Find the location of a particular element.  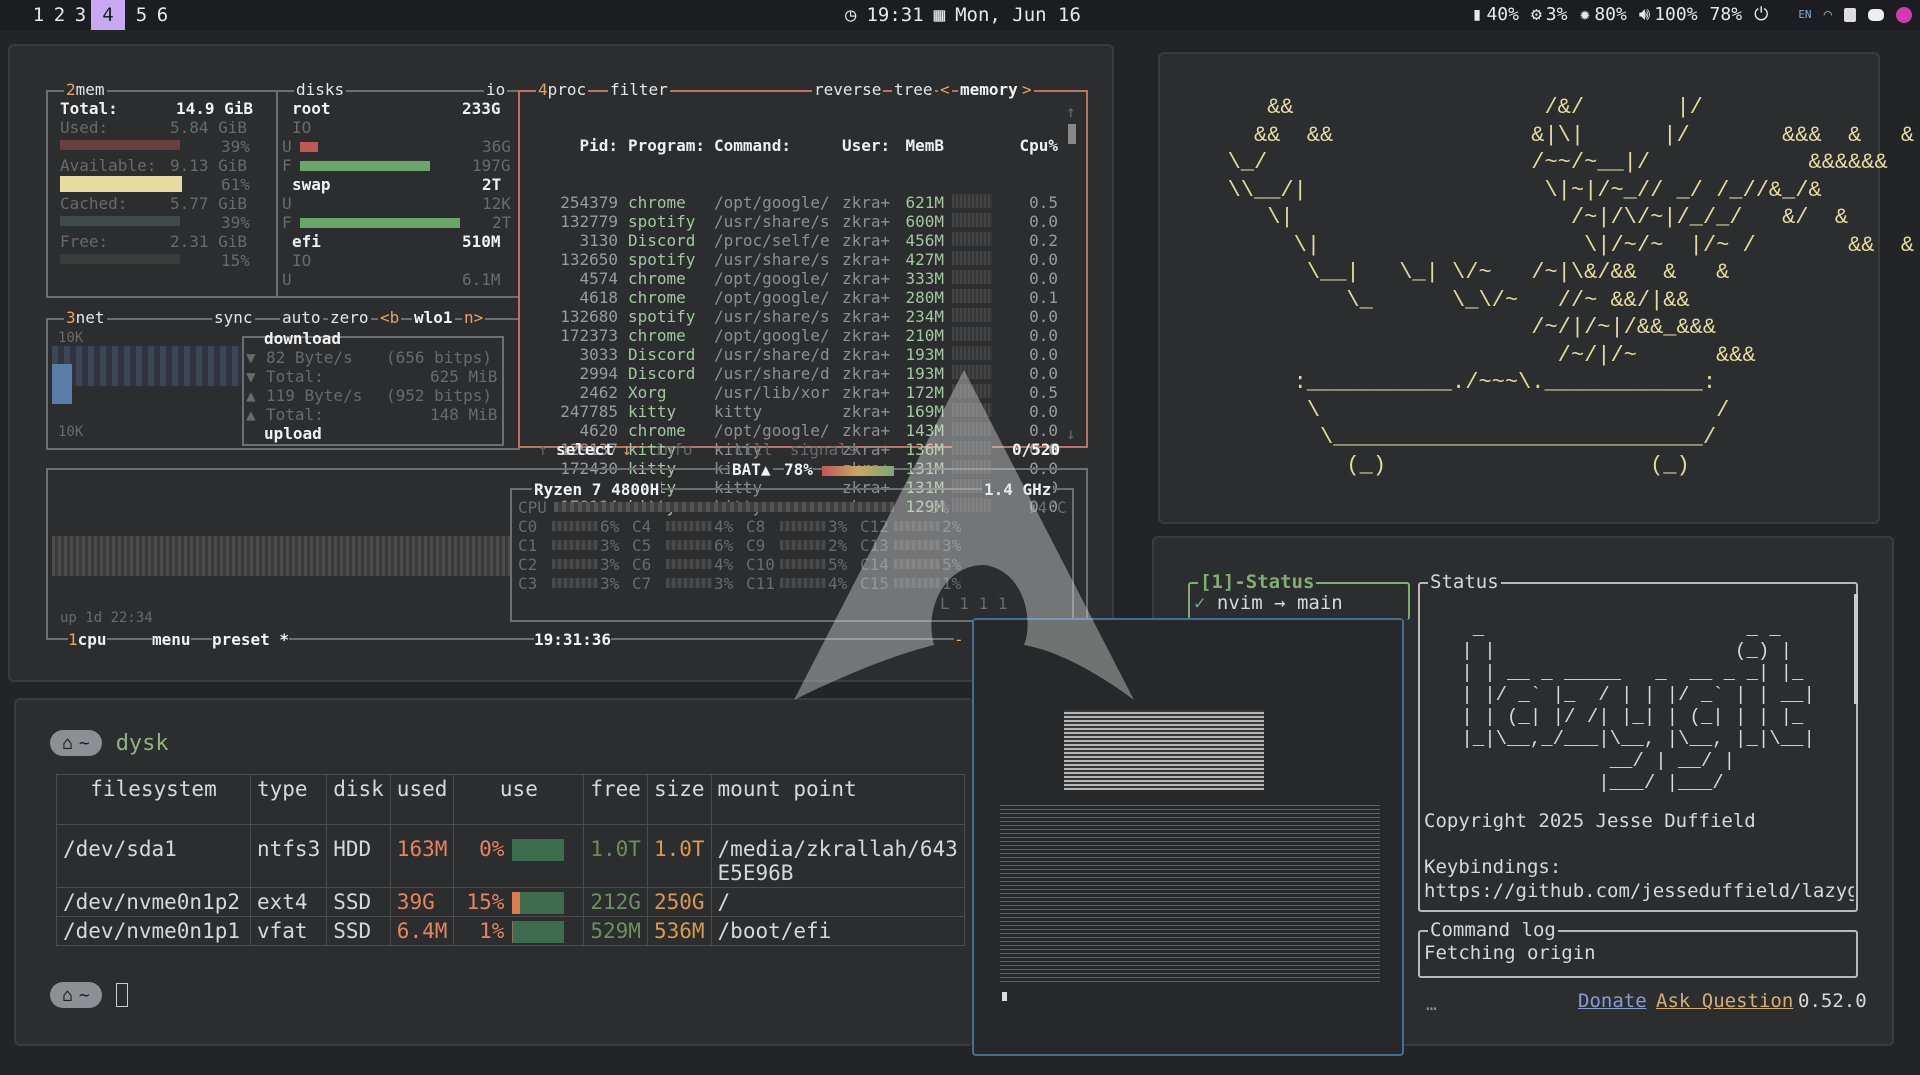

workspace-list: 1 2 3 4 5 6 is located at coordinates (86, 15).